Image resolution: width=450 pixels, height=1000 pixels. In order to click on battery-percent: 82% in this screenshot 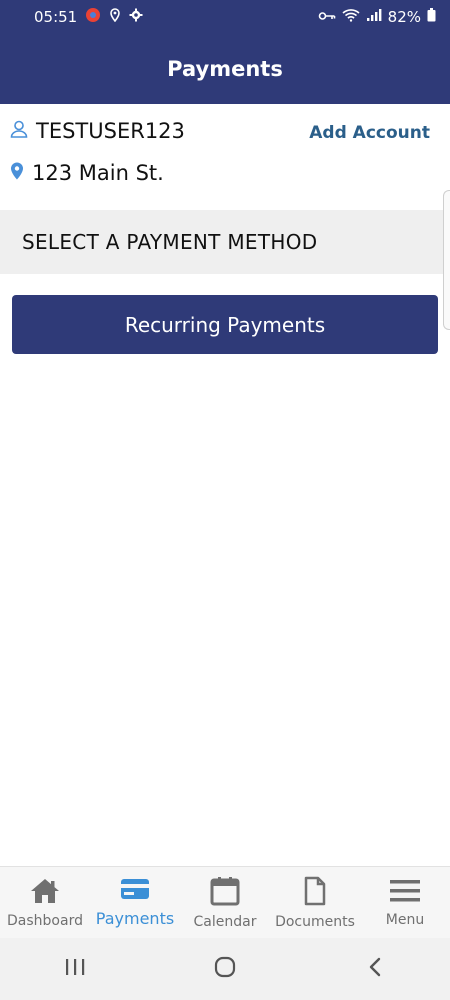, I will do `click(404, 17)`.